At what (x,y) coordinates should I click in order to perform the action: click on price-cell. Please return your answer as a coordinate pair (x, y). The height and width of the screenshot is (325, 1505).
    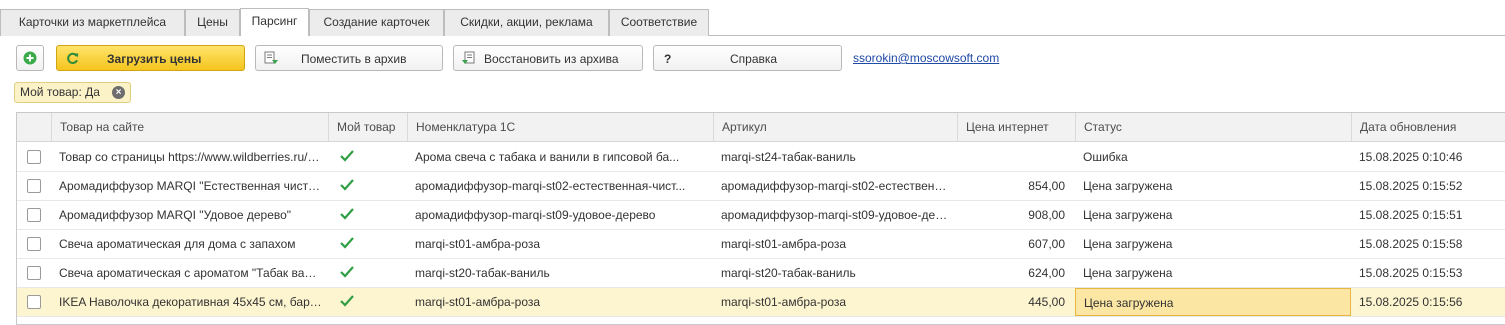
    Looking at the image, I should click on (1016, 157).